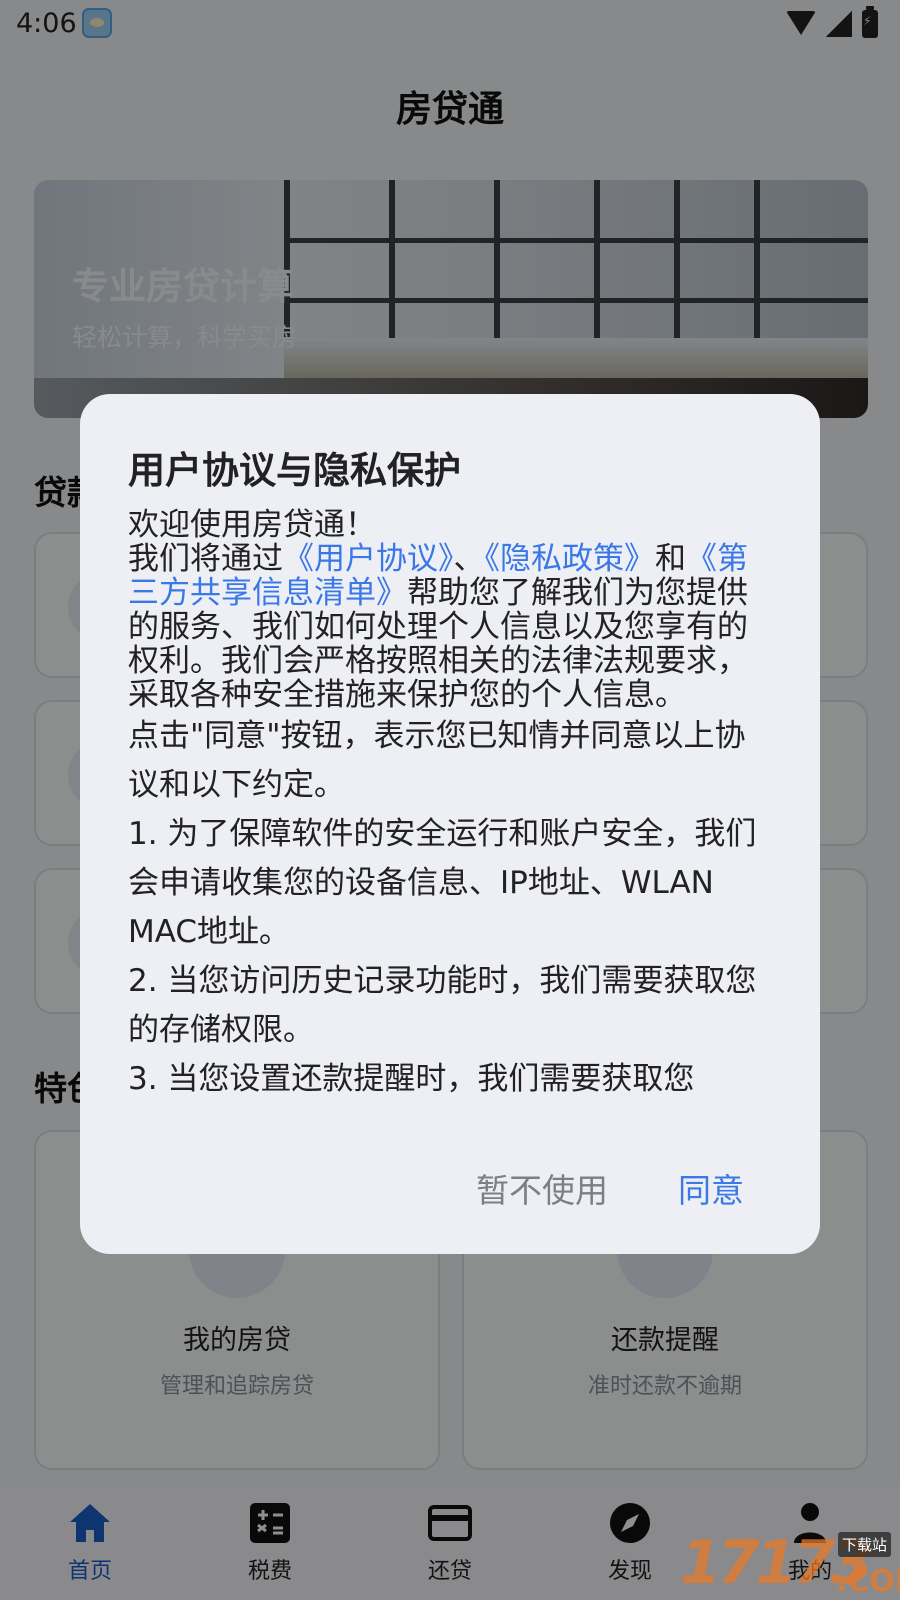 The width and height of the screenshot is (900, 1600). What do you see at coordinates (294, 470) in the screenshot?
I see `dialog-title: 用户协议与隐私保护` at bounding box center [294, 470].